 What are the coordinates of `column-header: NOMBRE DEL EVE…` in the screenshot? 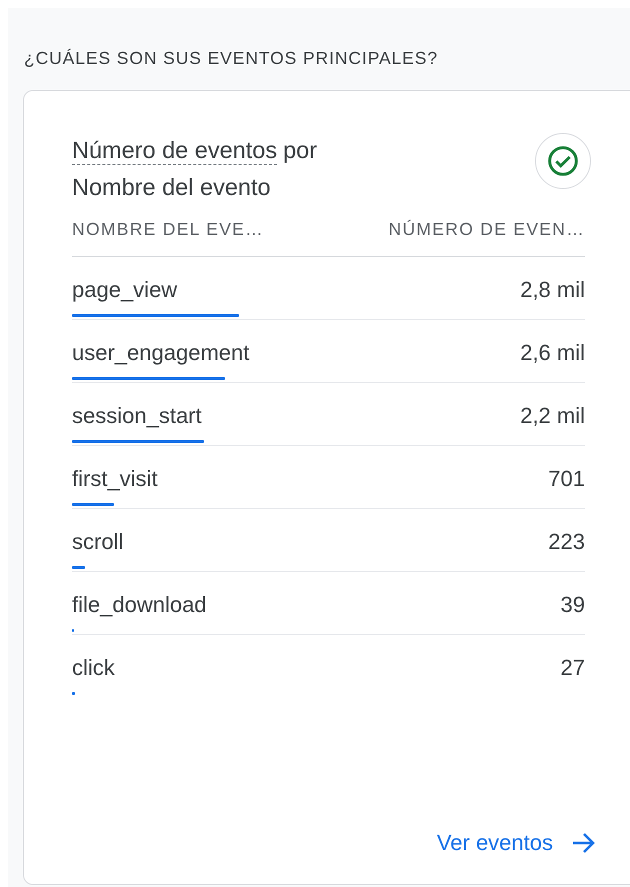 It's located at (168, 229).